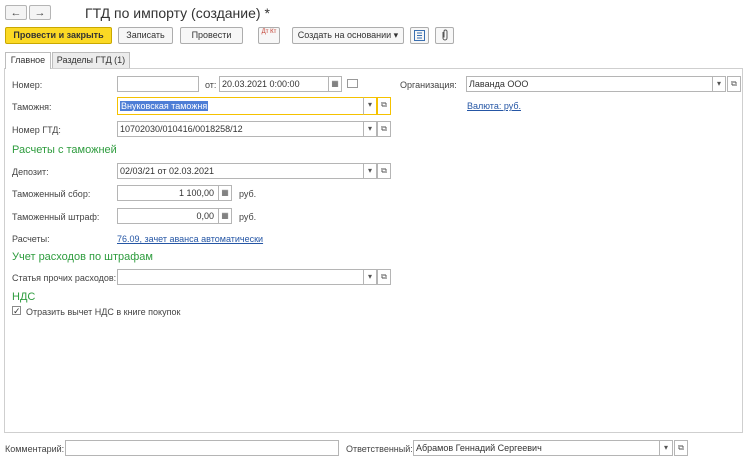  What do you see at coordinates (164, 106) in the screenshot?
I see `customs-value: Внуковская таможня` at bounding box center [164, 106].